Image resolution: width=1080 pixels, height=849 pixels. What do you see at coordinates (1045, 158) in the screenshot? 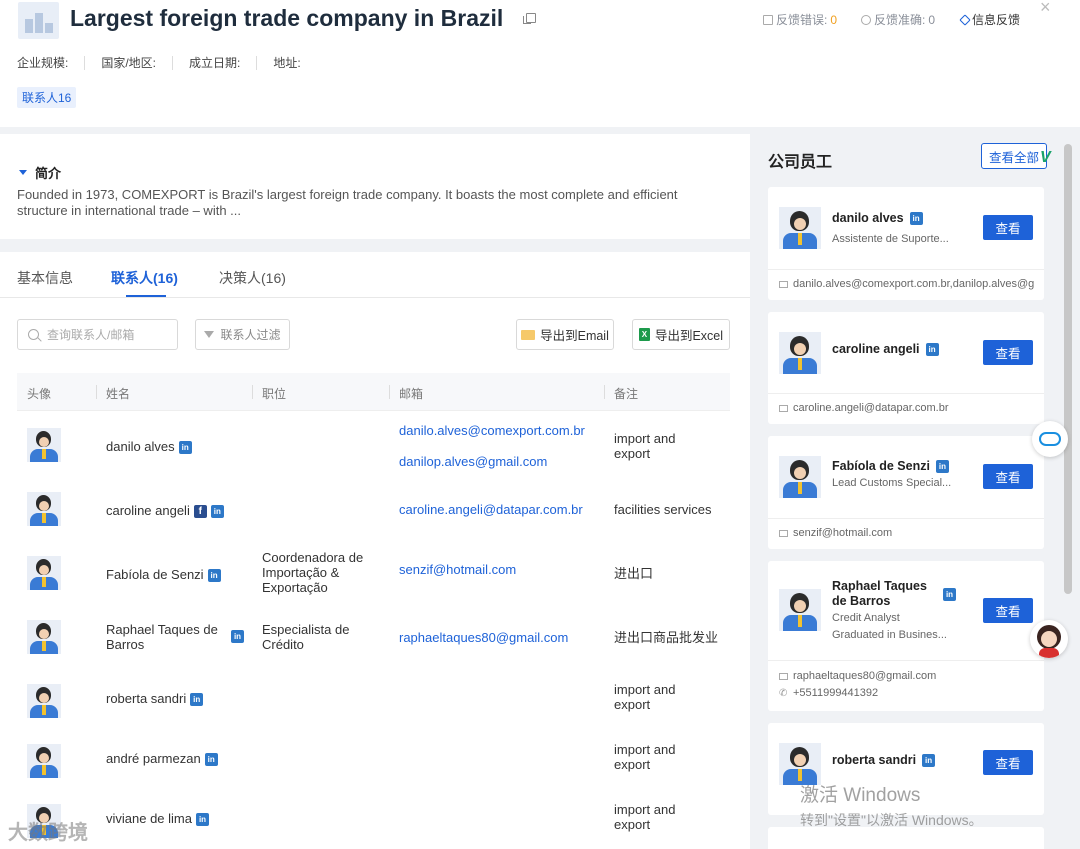
I see `v-badge-icon: V` at bounding box center [1045, 158].